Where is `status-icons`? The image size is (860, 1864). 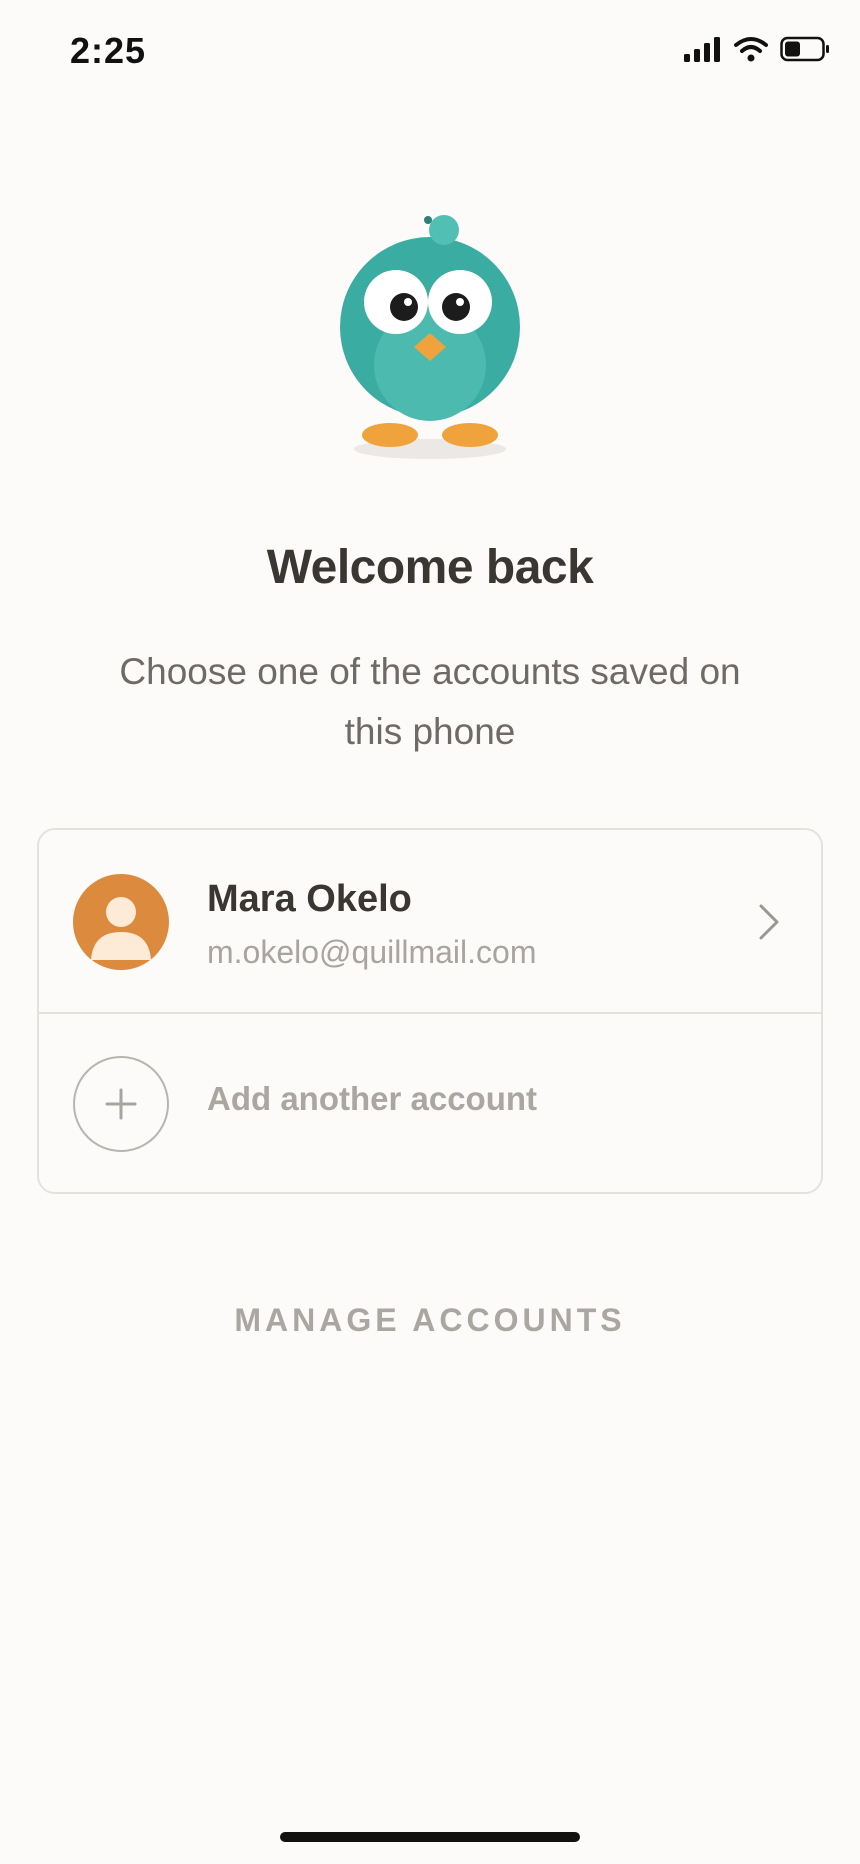
status-icons is located at coordinates (757, 49).